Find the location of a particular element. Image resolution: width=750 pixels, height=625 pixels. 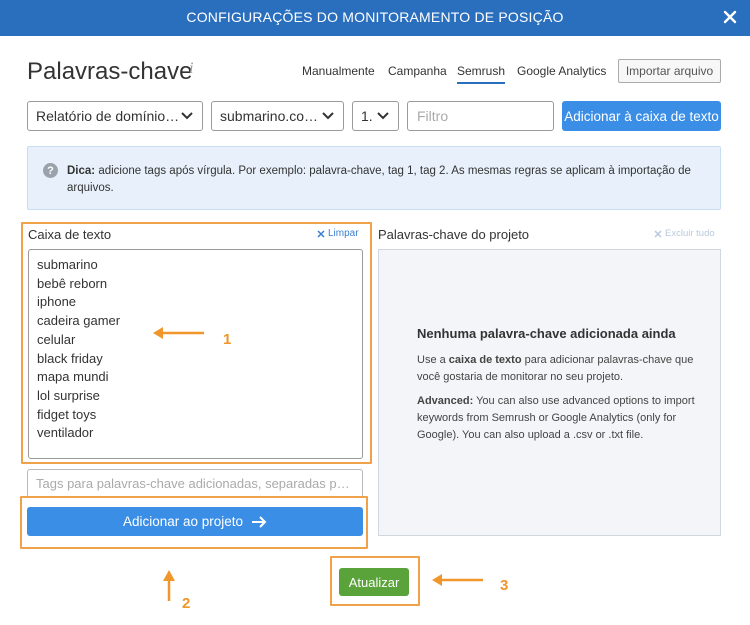

keyword-line: lol surprise is located at coordinates (68, 395).